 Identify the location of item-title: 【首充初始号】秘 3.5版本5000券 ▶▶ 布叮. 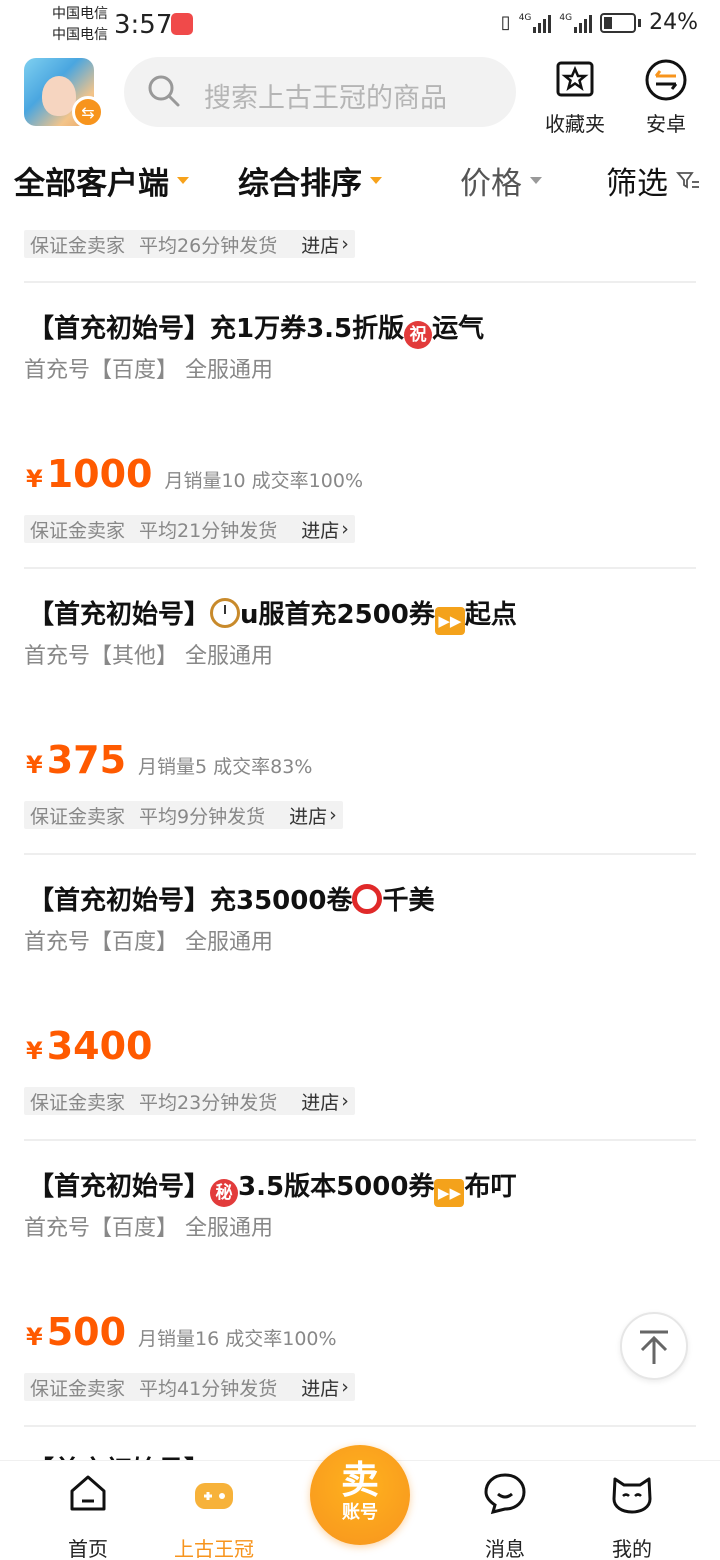
(272, 1186).